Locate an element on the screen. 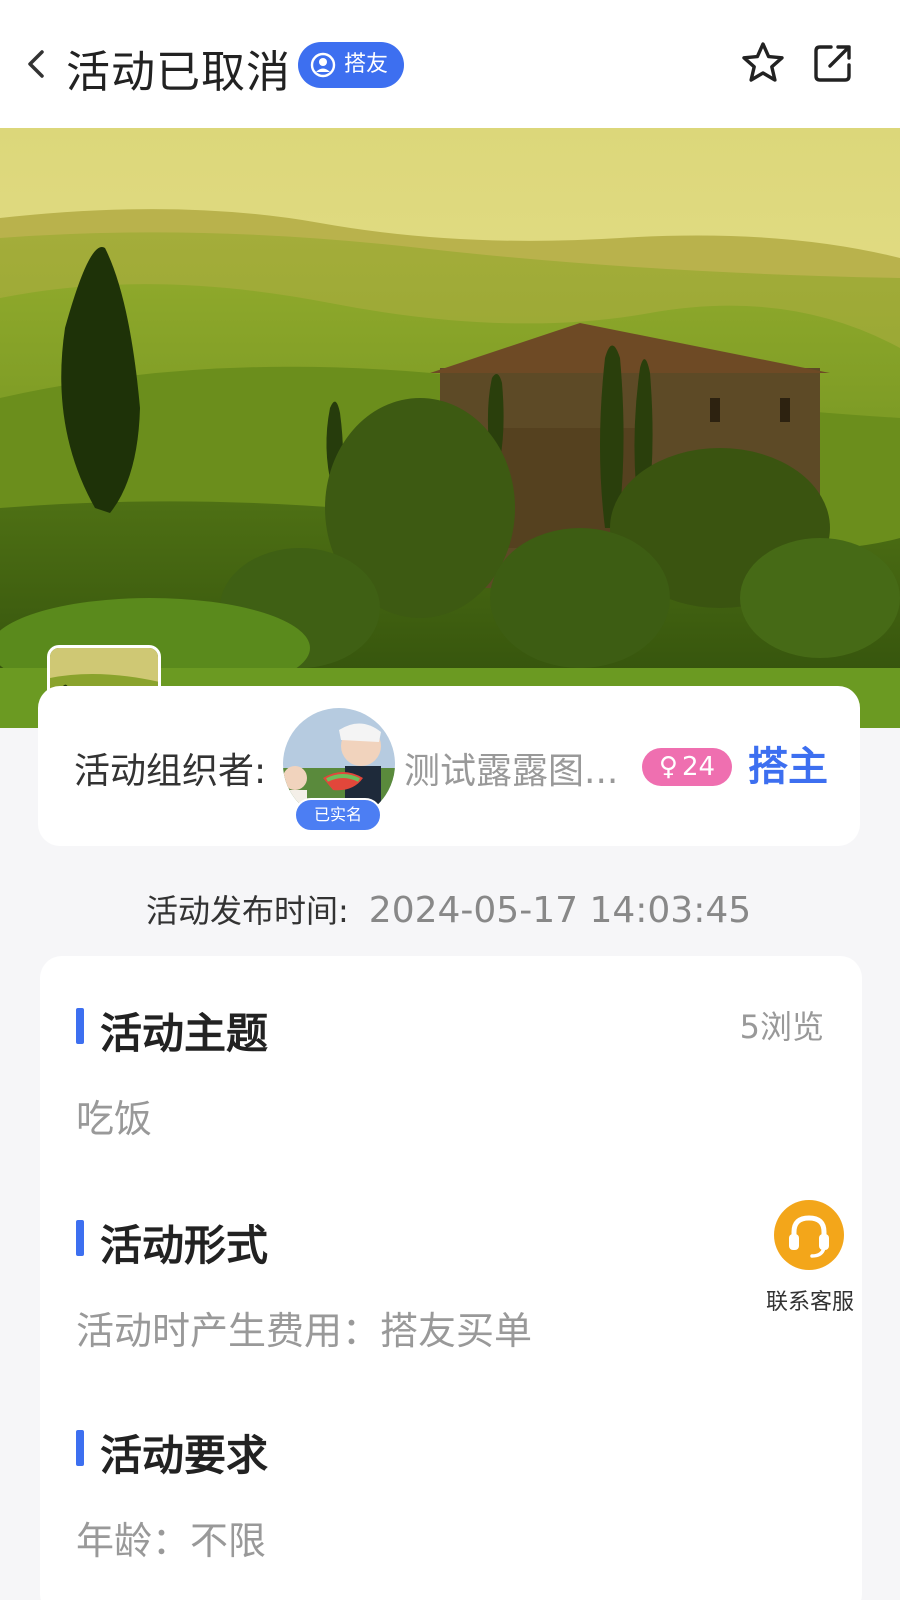  publish-time-value: 2024-05-17 14:03:45 is located at coordinates (560, 910).